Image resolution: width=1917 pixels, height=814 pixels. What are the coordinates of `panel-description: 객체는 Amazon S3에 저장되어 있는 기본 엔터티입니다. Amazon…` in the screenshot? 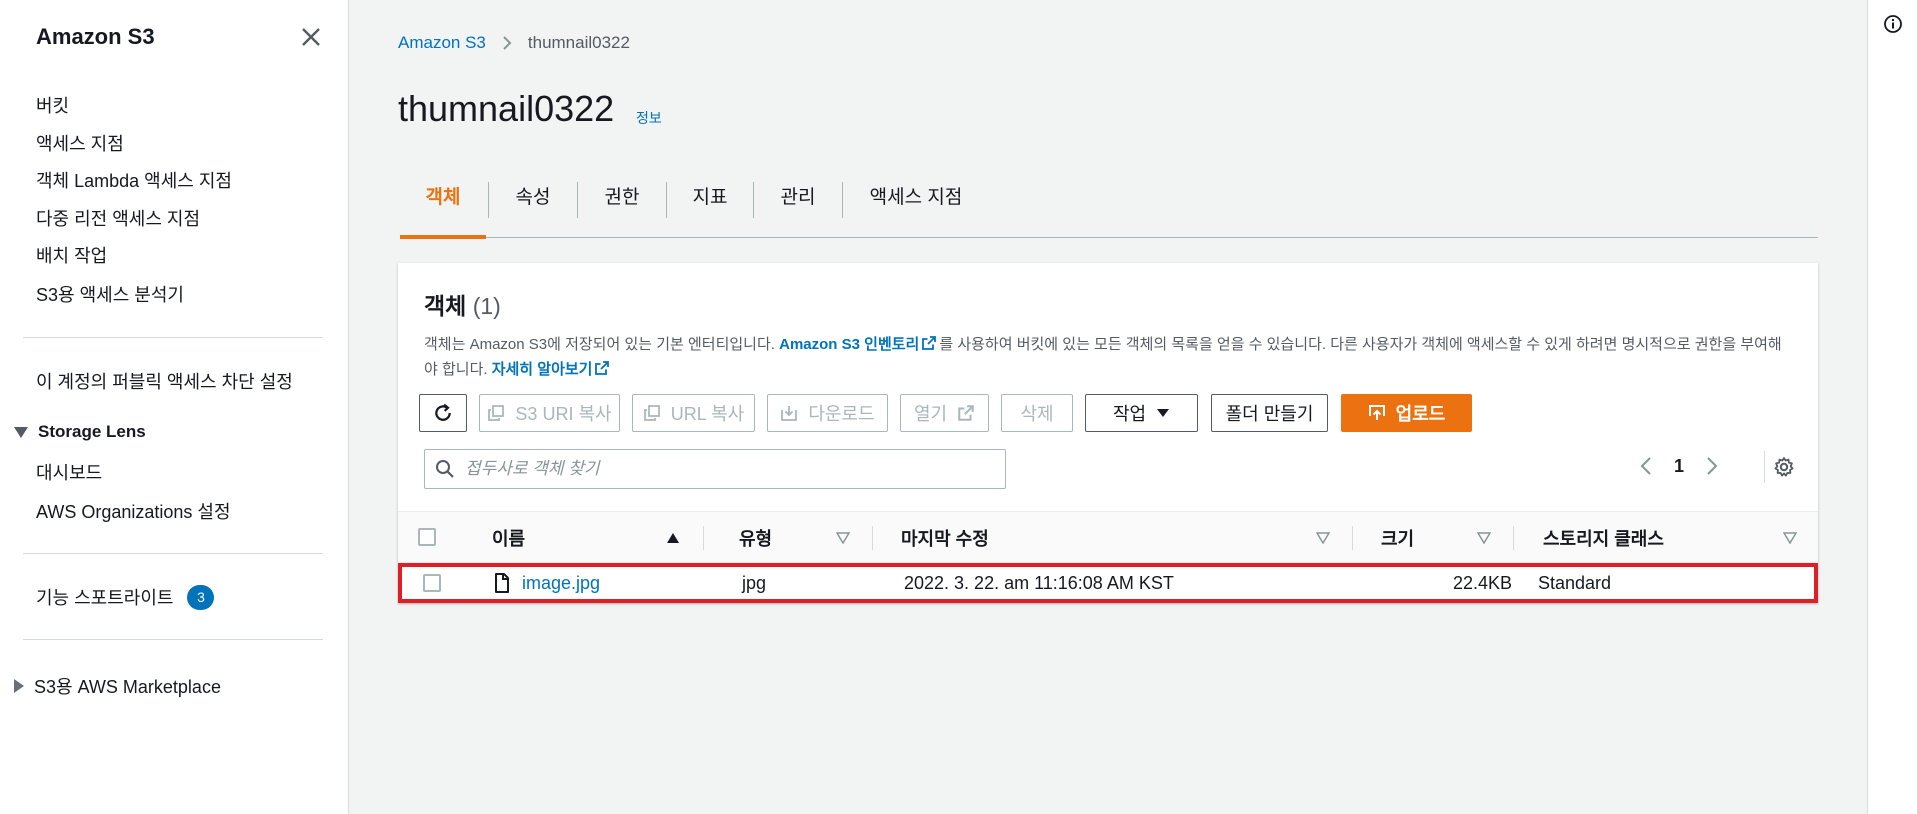 It's located at (1109, 357).